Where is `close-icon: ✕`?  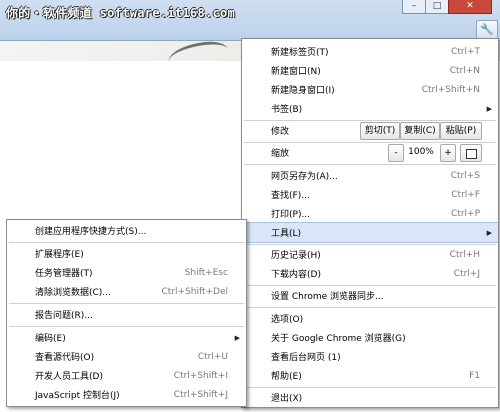
close-icon: ✕ is located at coordinates (470, 6).